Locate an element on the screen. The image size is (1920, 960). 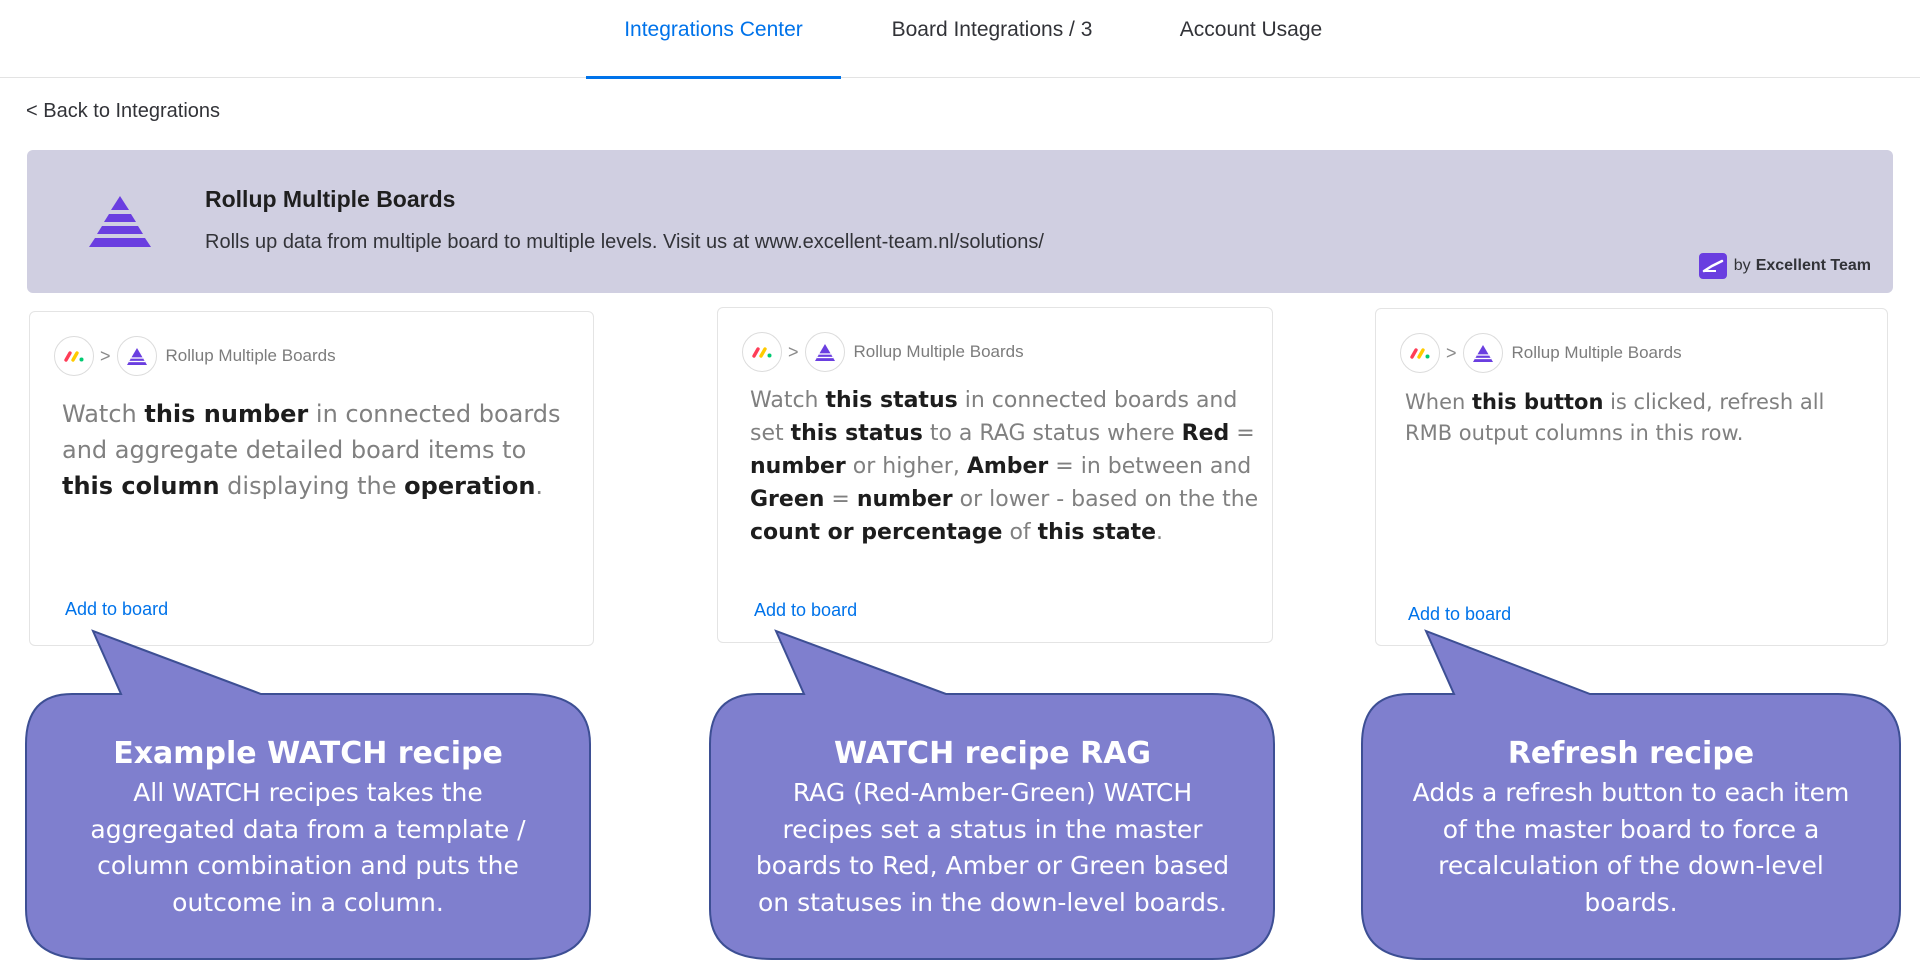
callout-line: of the master board to force a is located at coordinates (1631, 829).